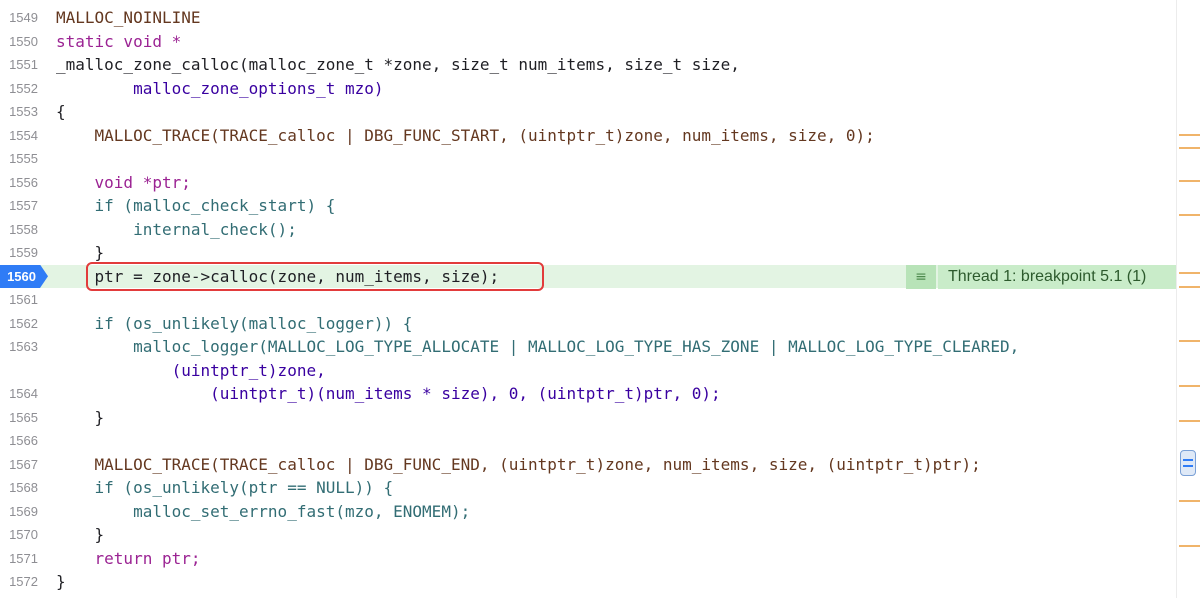  Describe the element at coordinates (23, 511) in the screenshot. I see `line-number: 1569` at that location.